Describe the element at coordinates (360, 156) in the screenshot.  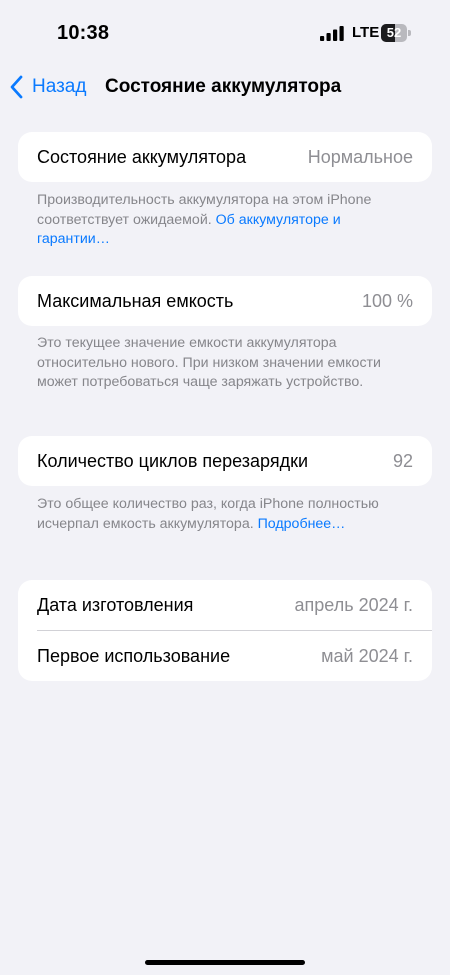
I see `battery-health-value: Нормальное` at that location.